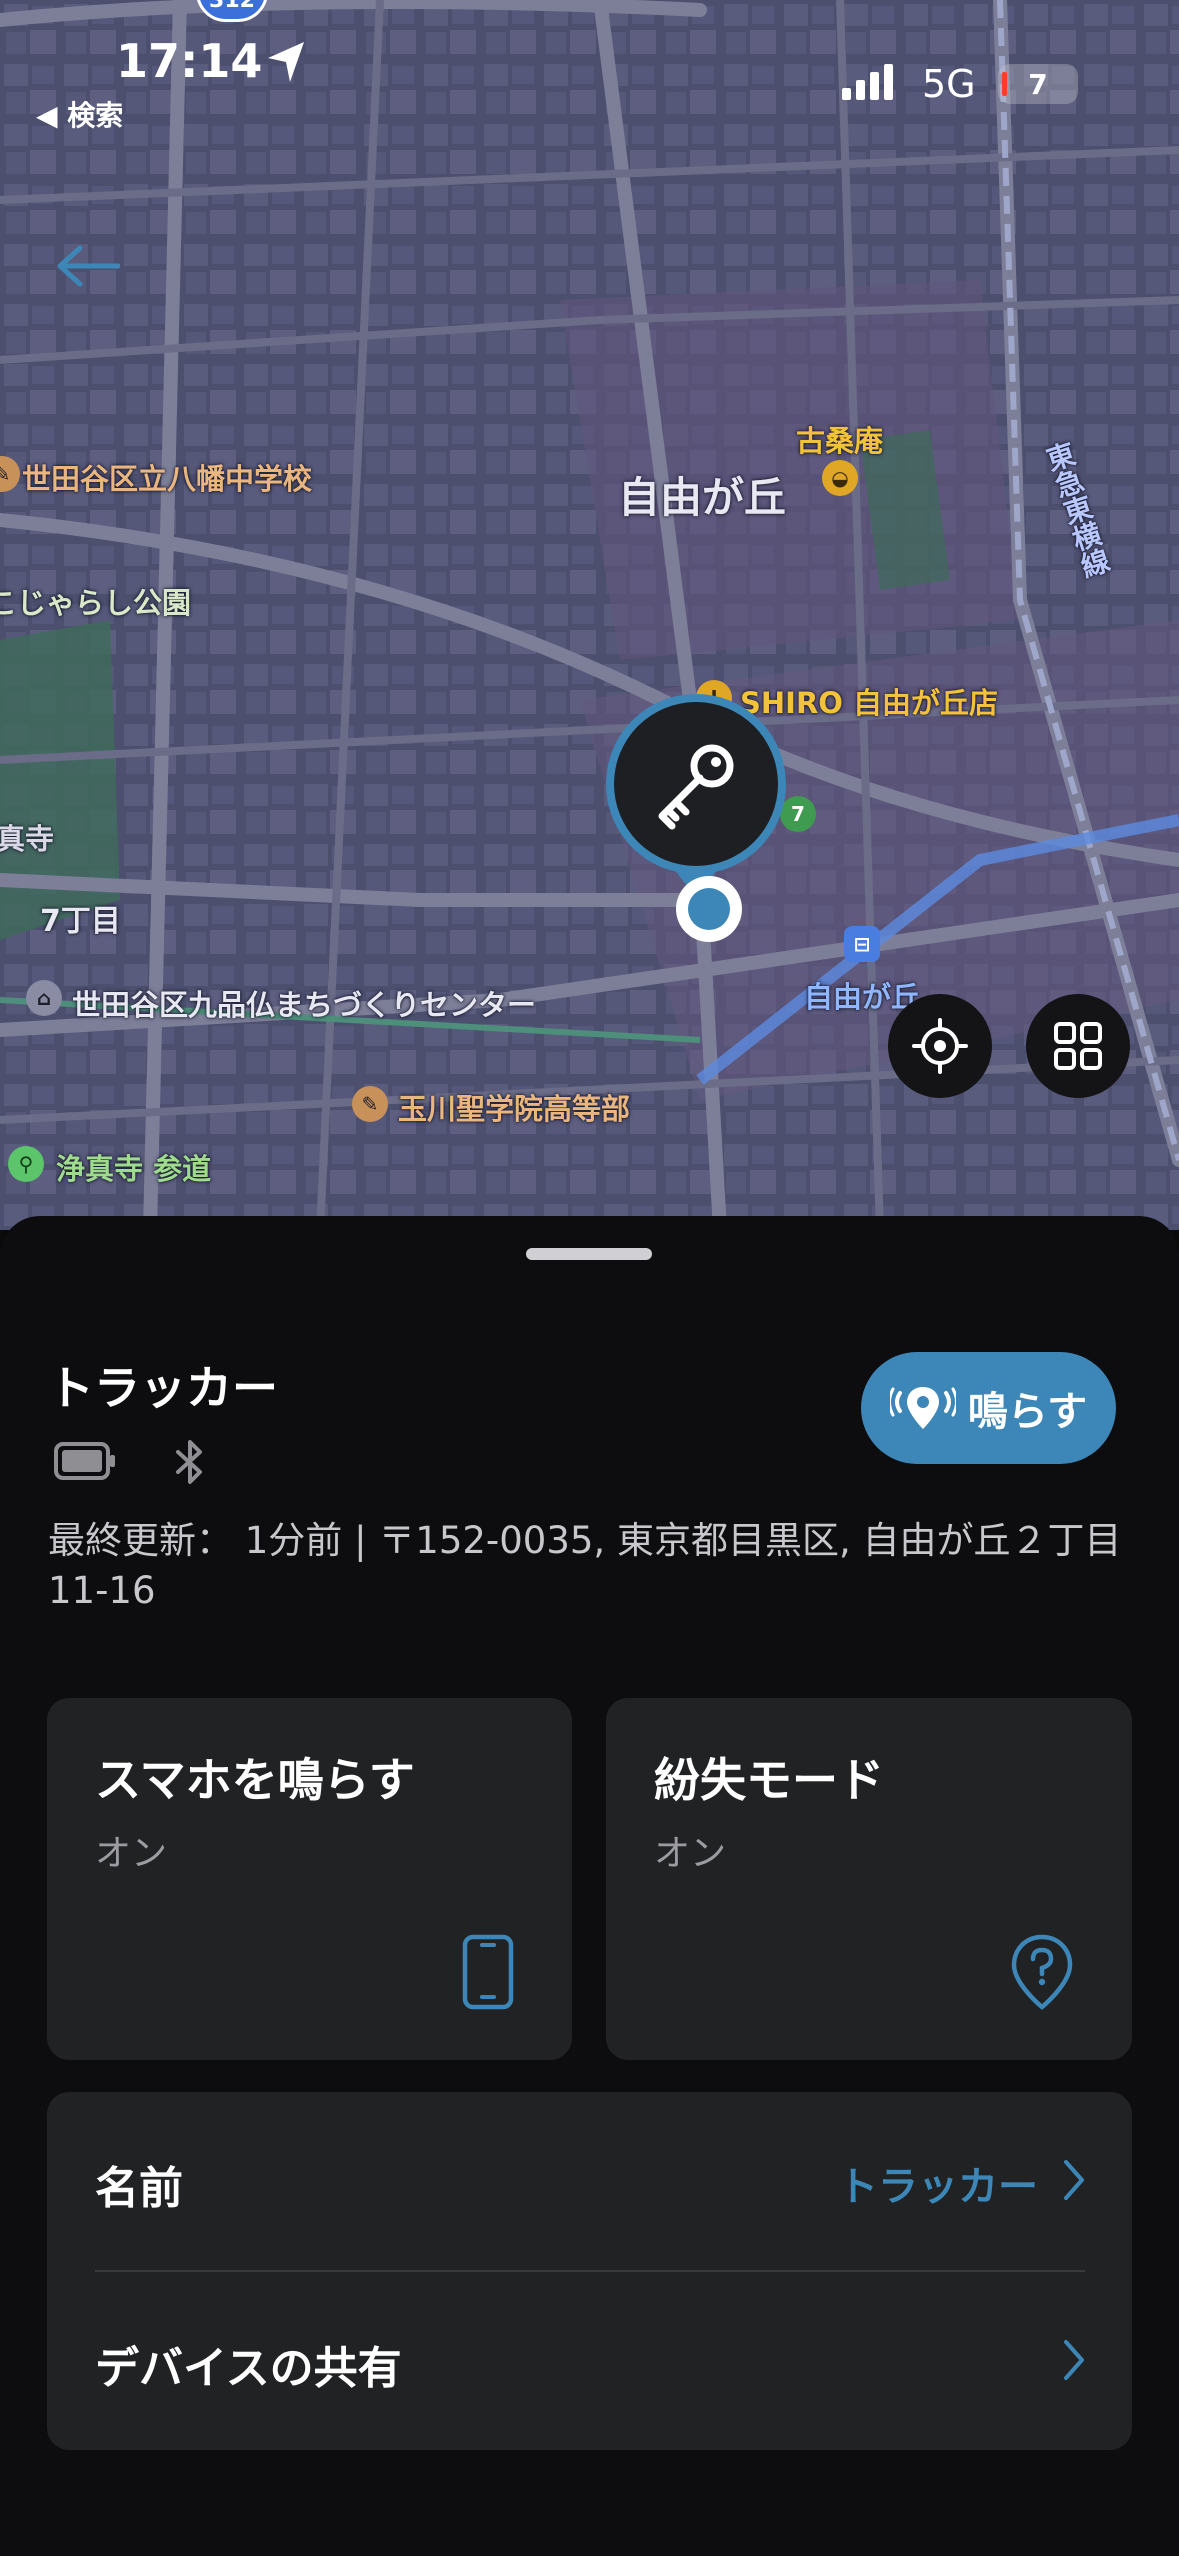  I want to click on map-label-park: こじゃらし公園, so click(95, 601).